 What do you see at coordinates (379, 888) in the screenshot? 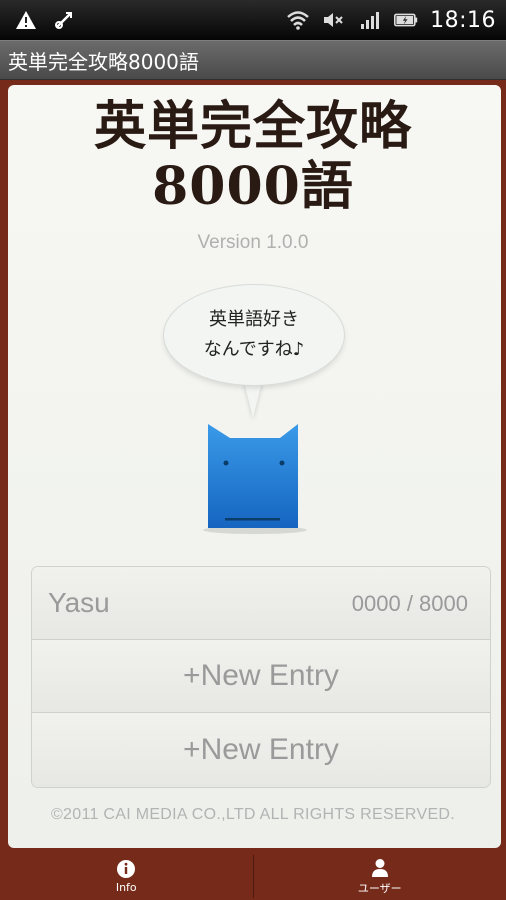
I see `nav-user-label: ユーザー` at bounding box center [379, 888].